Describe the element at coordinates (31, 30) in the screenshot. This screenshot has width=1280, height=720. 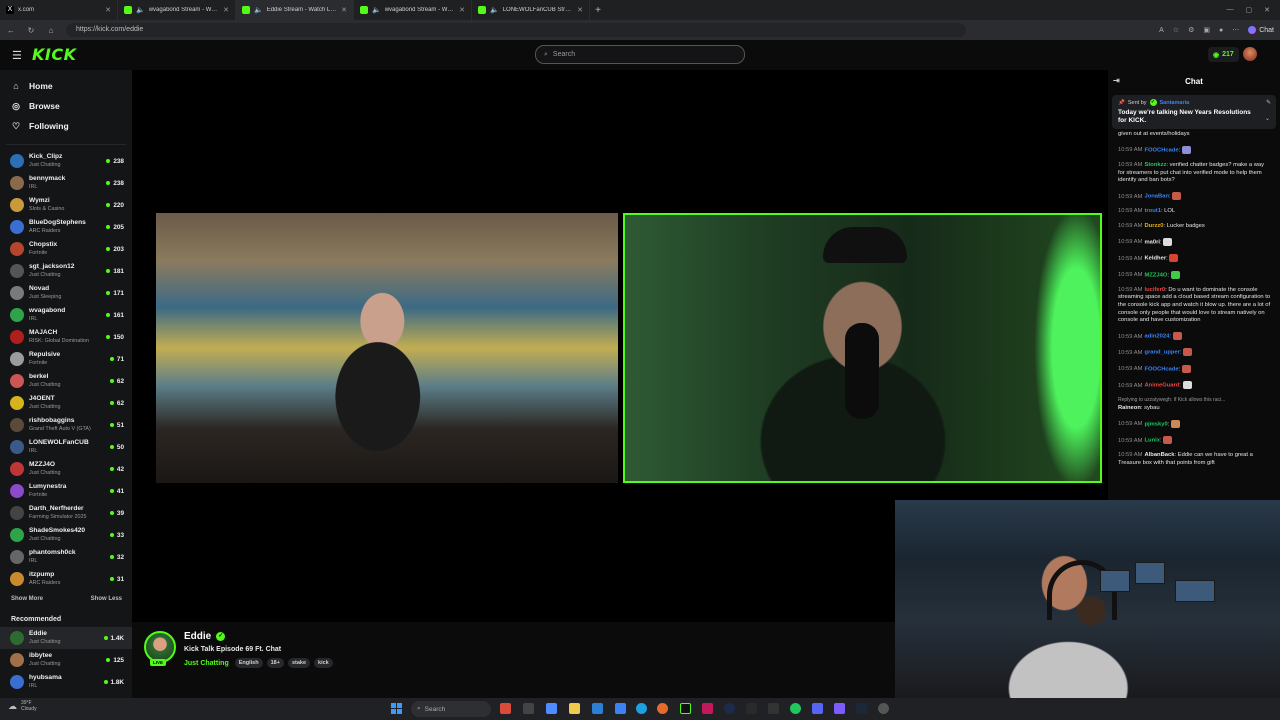
I see `reload-icon: ↻` at that location.